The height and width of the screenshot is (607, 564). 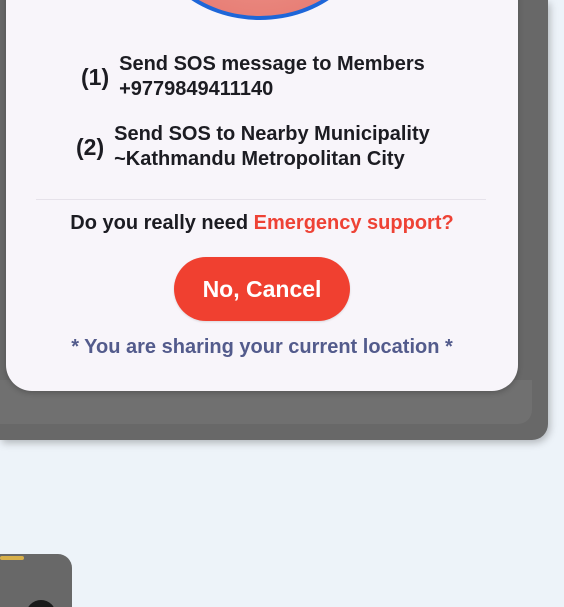 I want to click on sos-circle-icon, so click(x=260, y=10).